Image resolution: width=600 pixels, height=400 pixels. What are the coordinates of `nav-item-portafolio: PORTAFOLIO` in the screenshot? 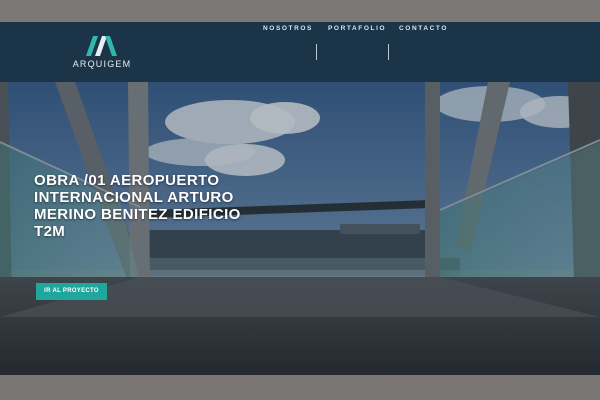 It's located at (357, 28).